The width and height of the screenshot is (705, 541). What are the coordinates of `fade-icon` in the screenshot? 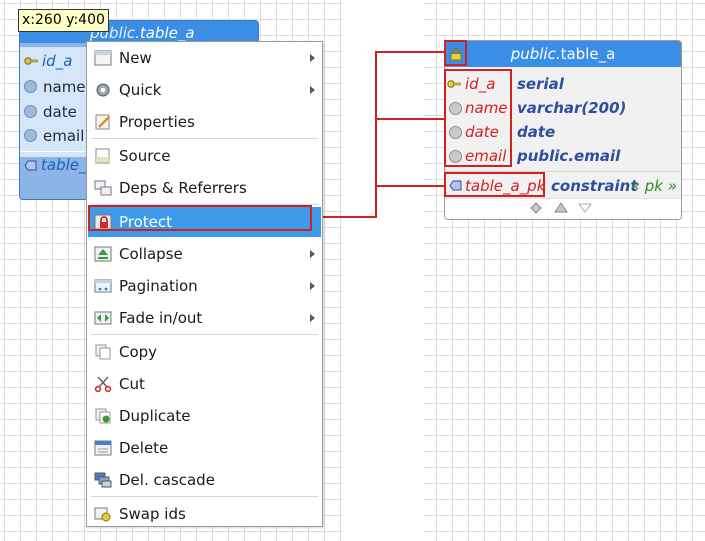 It's located at (103, 318).